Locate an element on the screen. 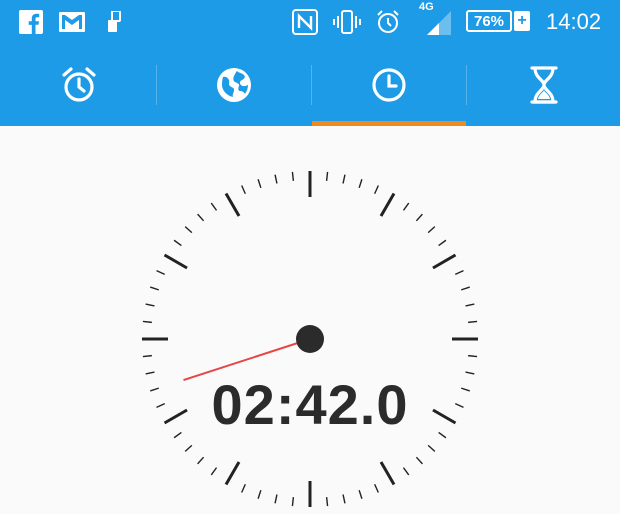 This screenshot has width=620, height=514. clock-icon is located at coordinates (389, 84).